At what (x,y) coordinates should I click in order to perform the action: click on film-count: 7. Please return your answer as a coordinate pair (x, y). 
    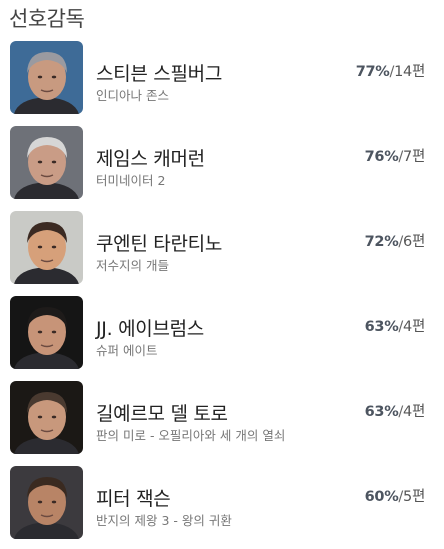
    Looking at the image, I should click on (407, 157).